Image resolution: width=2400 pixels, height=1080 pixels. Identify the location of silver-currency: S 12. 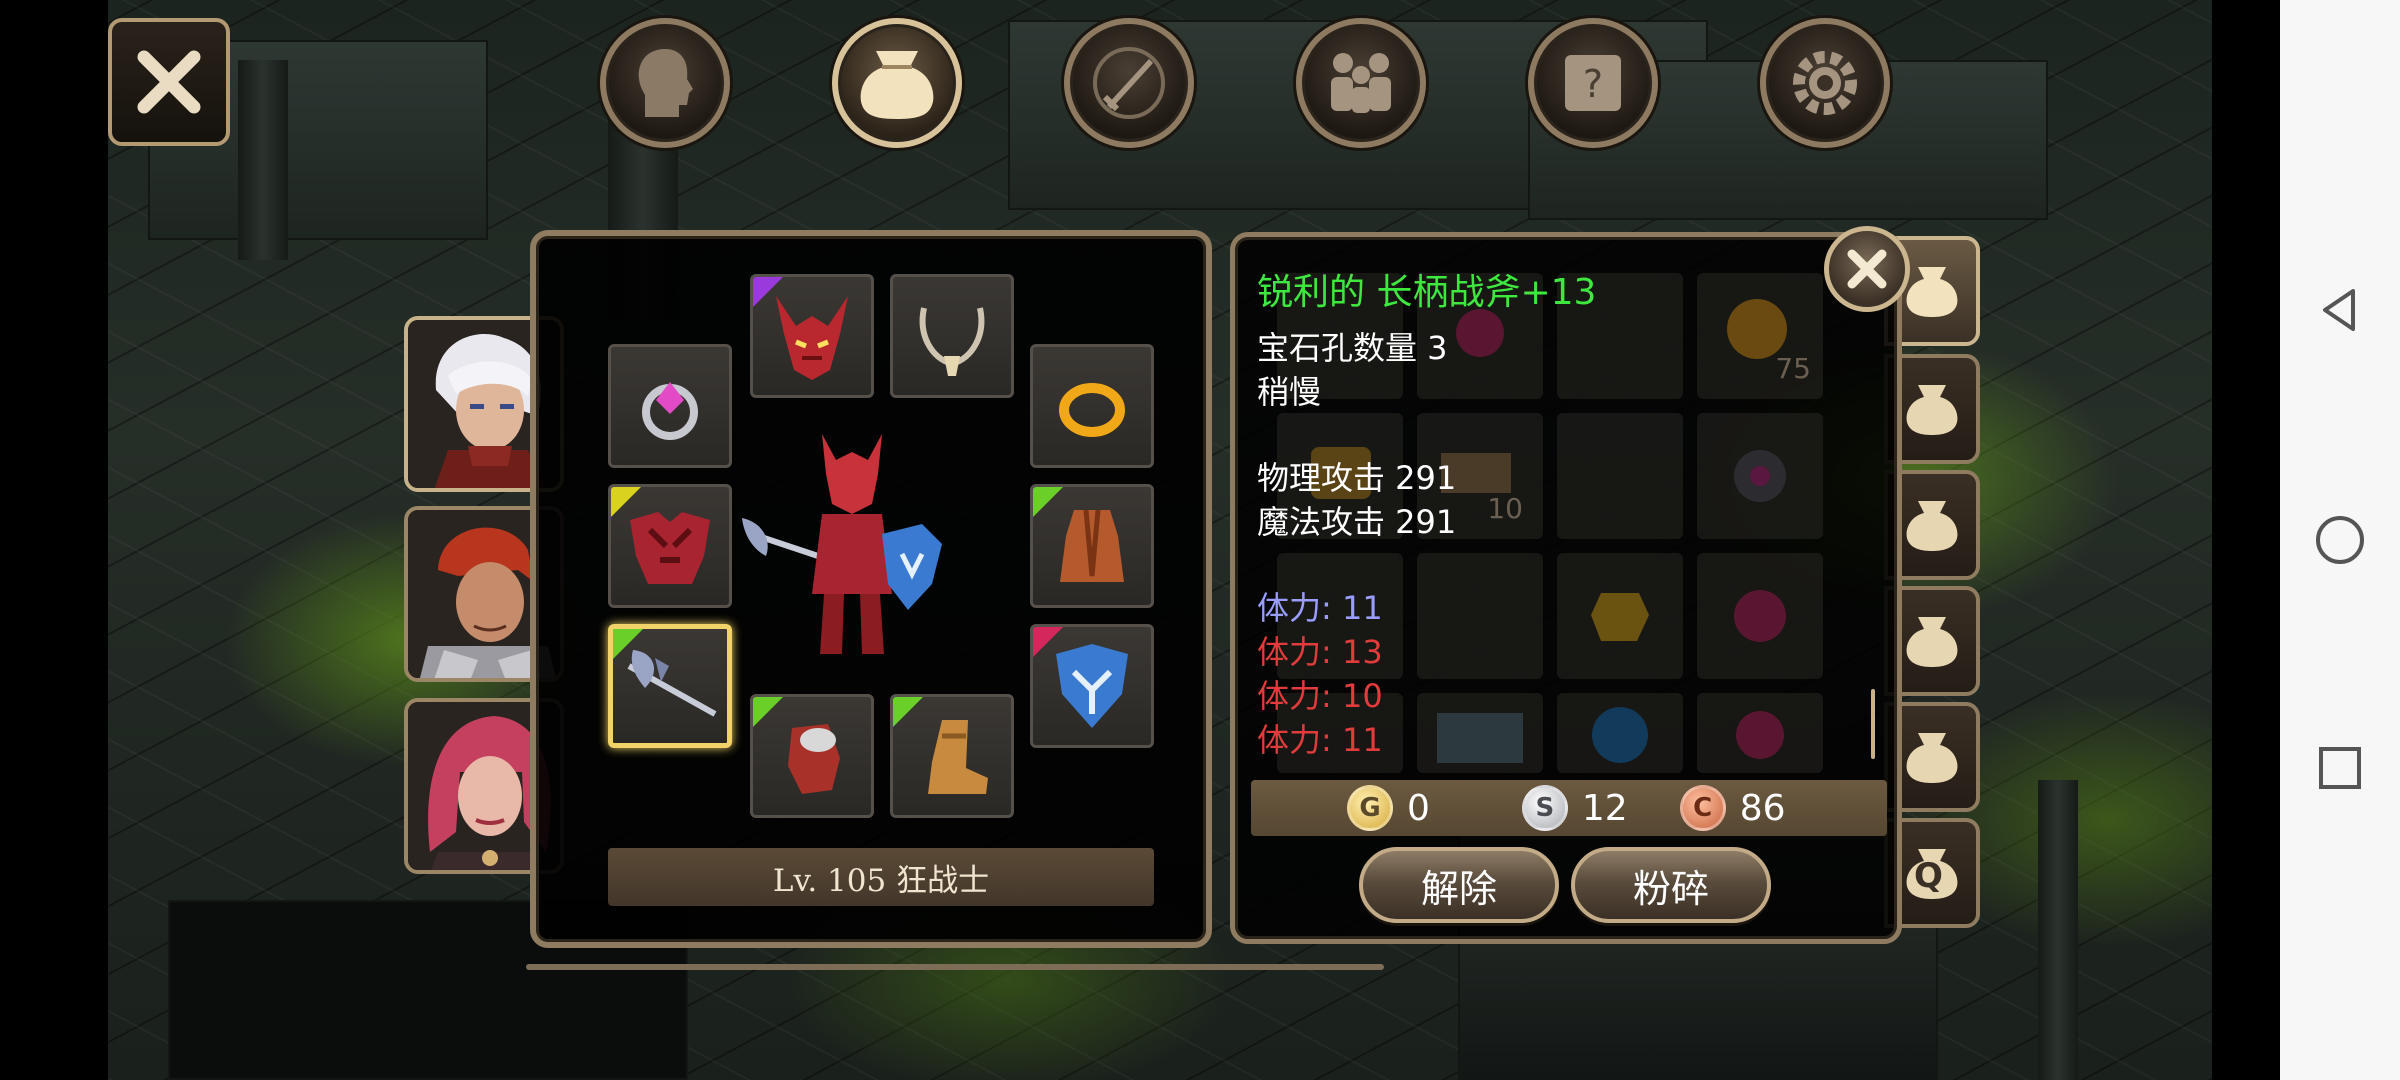
(1574, 808).